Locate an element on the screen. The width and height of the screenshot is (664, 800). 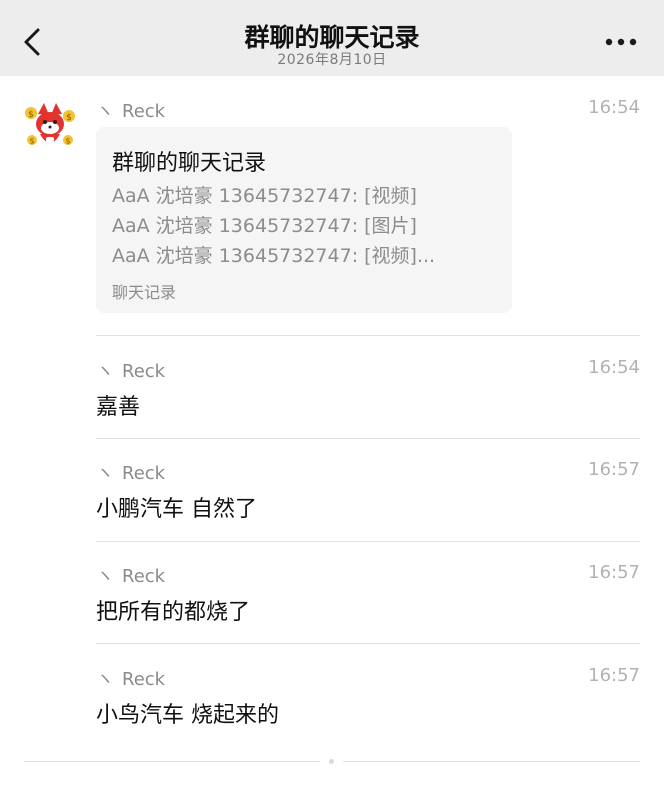
more-button is located at coordinates (623, 42).